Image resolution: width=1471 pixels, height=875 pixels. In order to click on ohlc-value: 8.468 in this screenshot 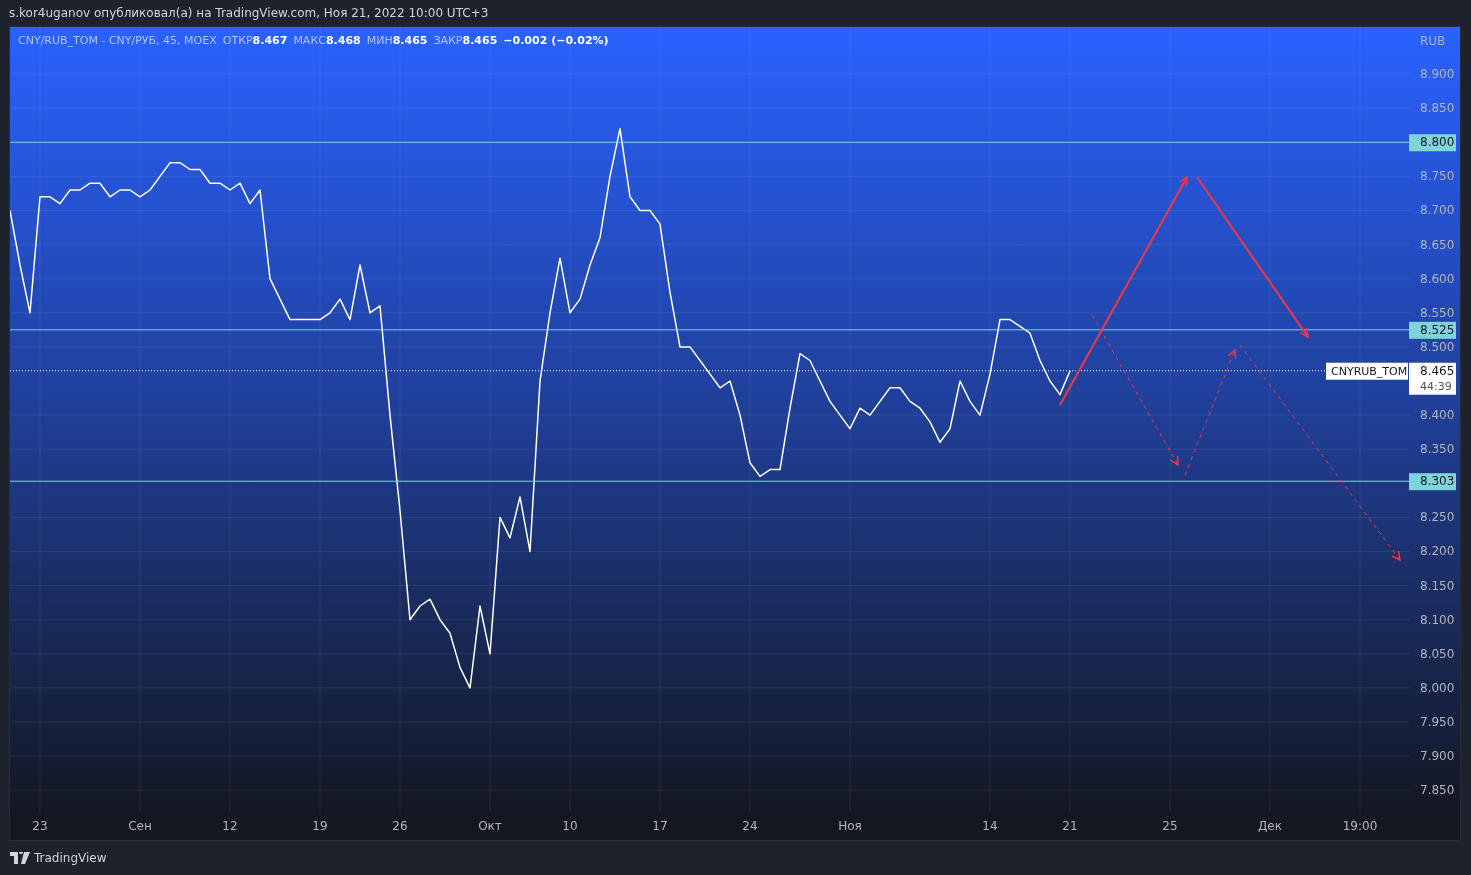, I will do `click(343, 40)`.